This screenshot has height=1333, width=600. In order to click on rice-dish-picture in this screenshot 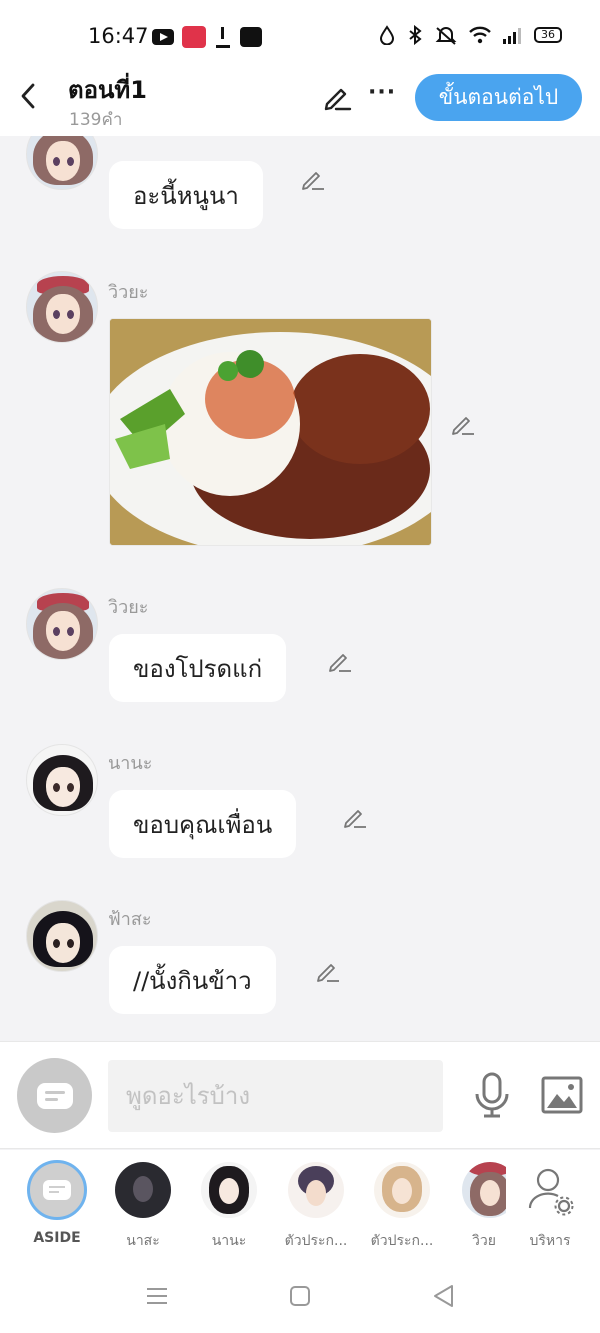, I will do `click(270, 432)`.